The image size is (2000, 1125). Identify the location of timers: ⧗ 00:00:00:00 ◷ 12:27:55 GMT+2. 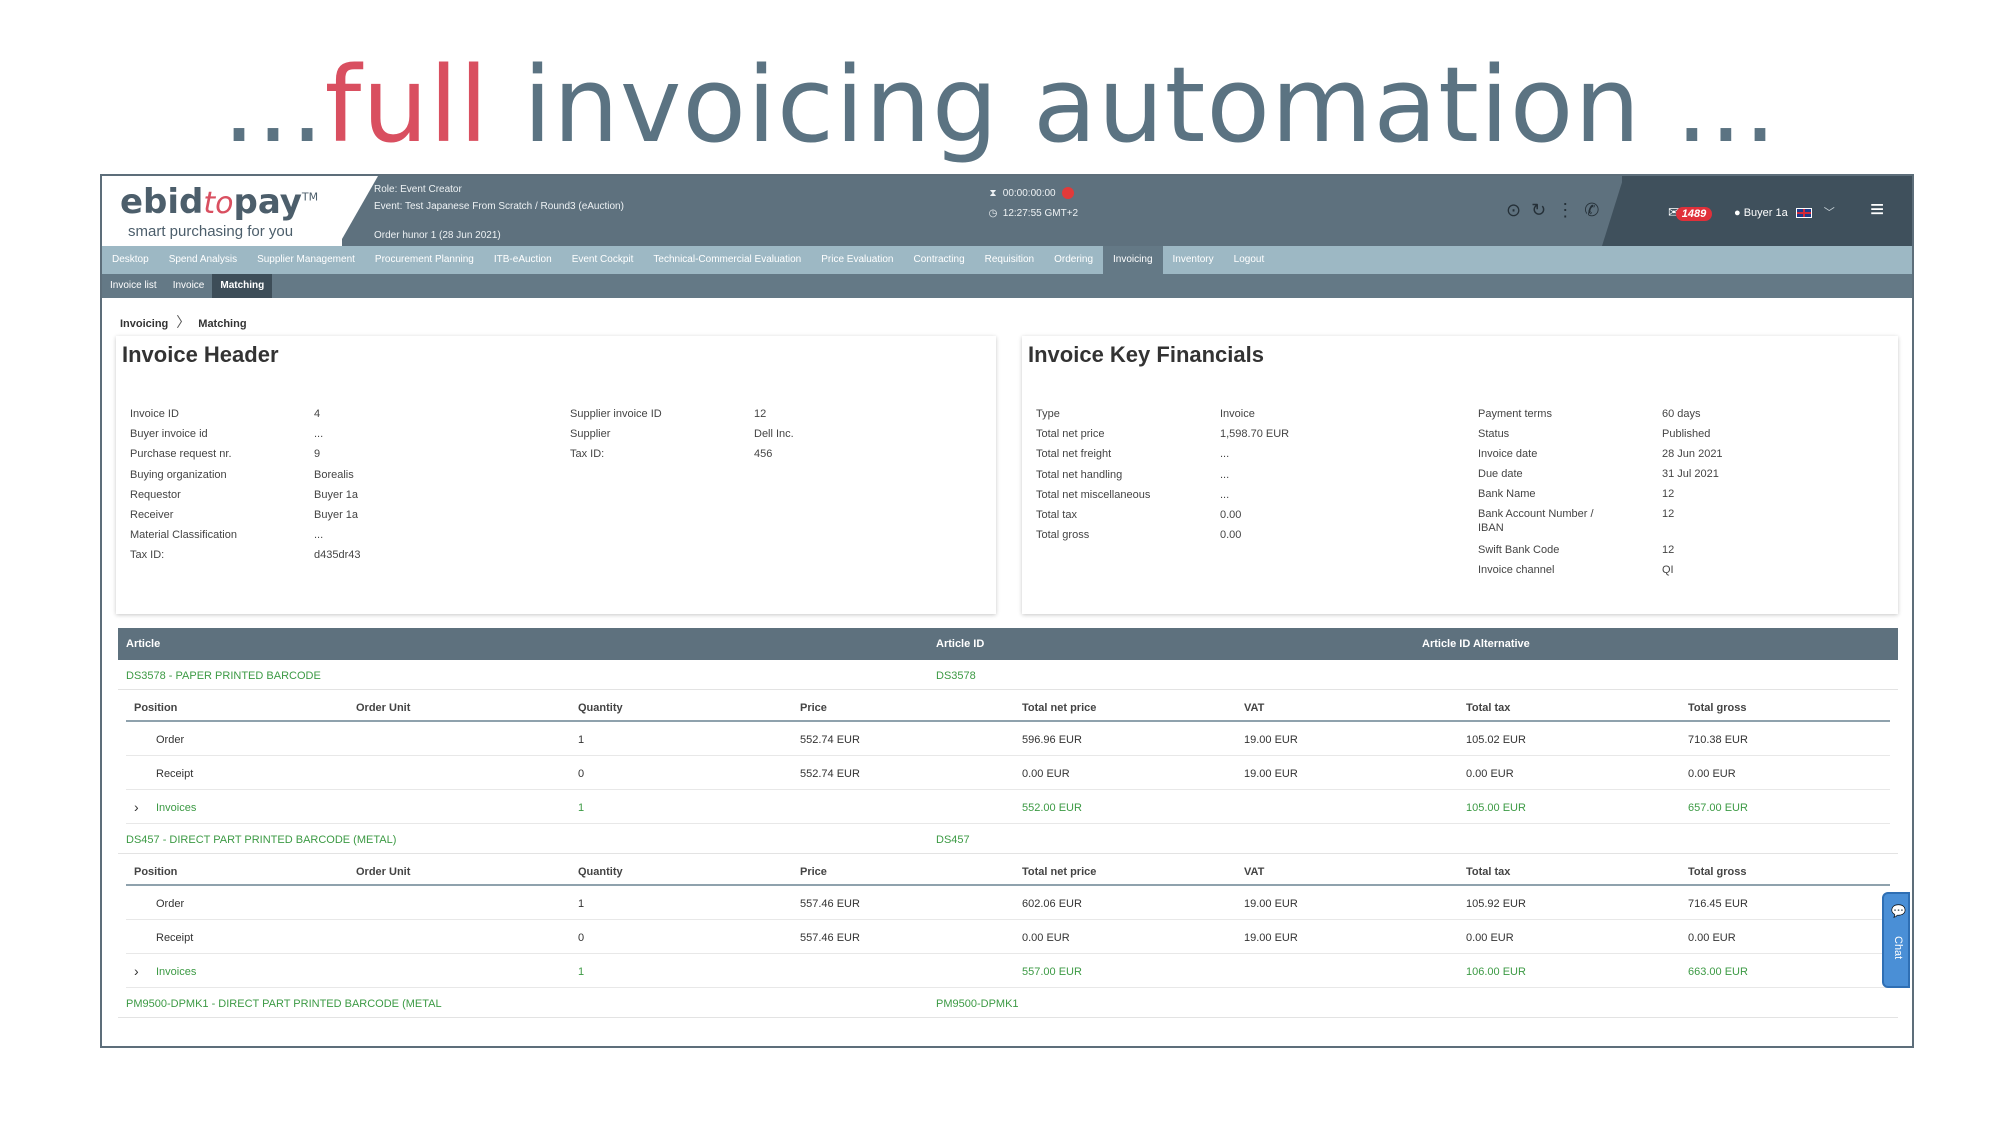
(1032, 204).